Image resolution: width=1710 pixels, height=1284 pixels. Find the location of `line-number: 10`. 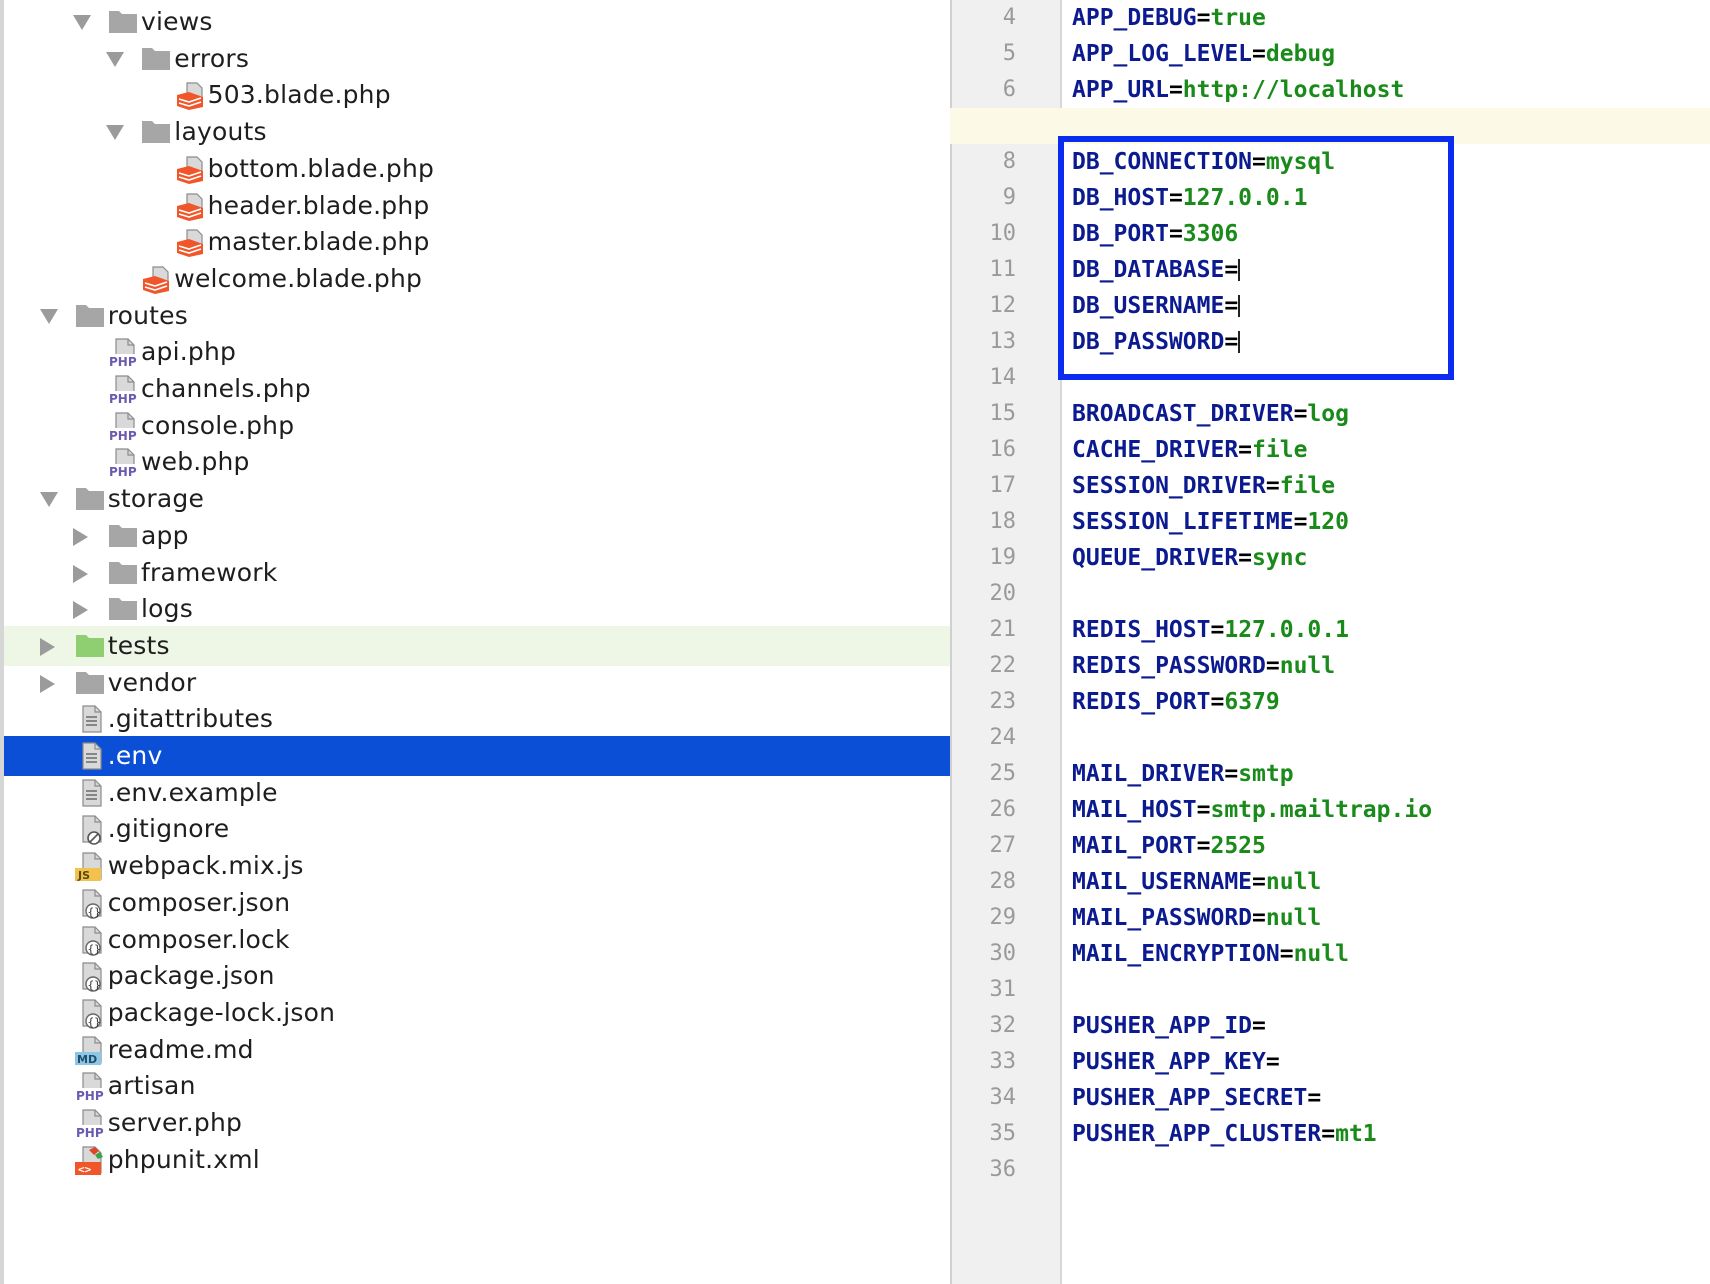

line-number: 10 is located at coordinates (1003, 233).